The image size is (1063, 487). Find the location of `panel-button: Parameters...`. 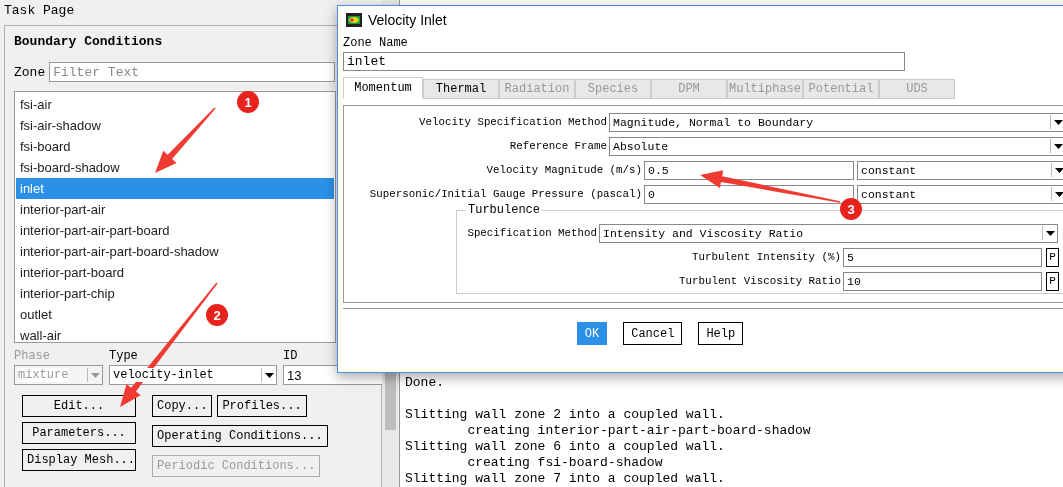

panel-button: Parameters... is located at coordinates (79, 433).